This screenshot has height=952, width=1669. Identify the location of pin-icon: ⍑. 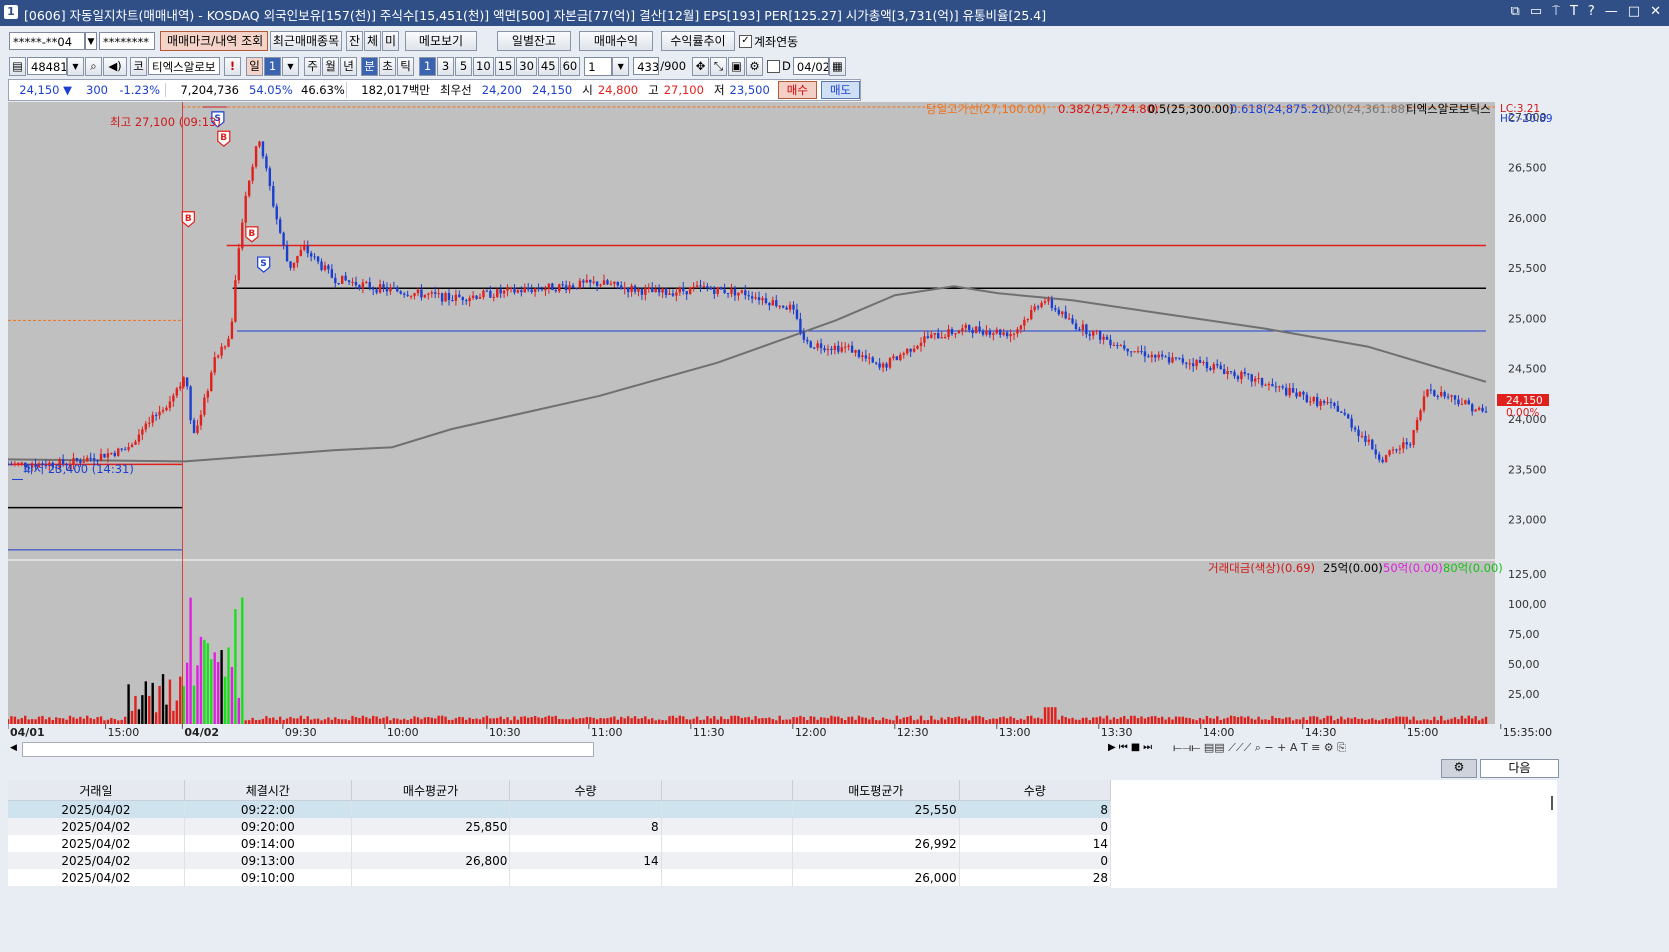
(1556, 11).